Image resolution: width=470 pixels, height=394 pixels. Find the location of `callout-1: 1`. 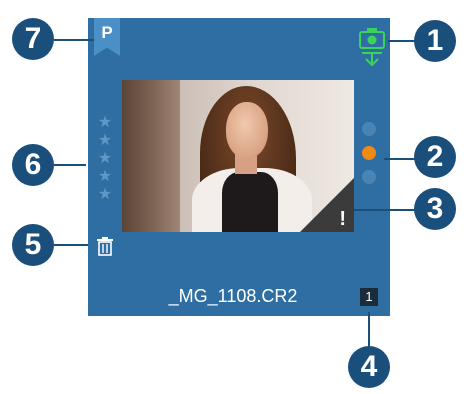

callout-1: 1 is located at coordinates (435, 41).